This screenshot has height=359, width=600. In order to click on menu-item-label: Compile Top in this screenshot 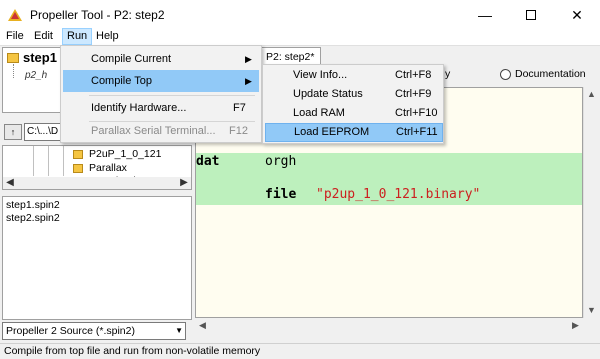, I will do `click(121, 81)`.